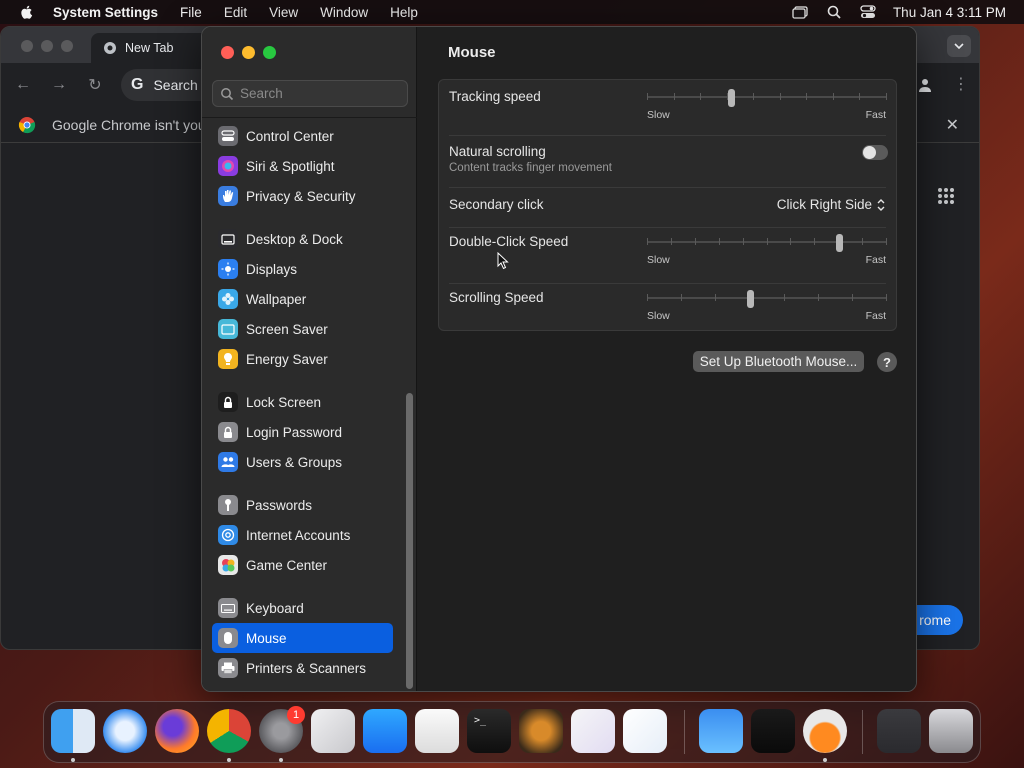  What do you see at coordinates (667, 208) in the screenshot?
I see `secondary-click-row: Secondary click Click Right Side` at bounding box center [667, 208].